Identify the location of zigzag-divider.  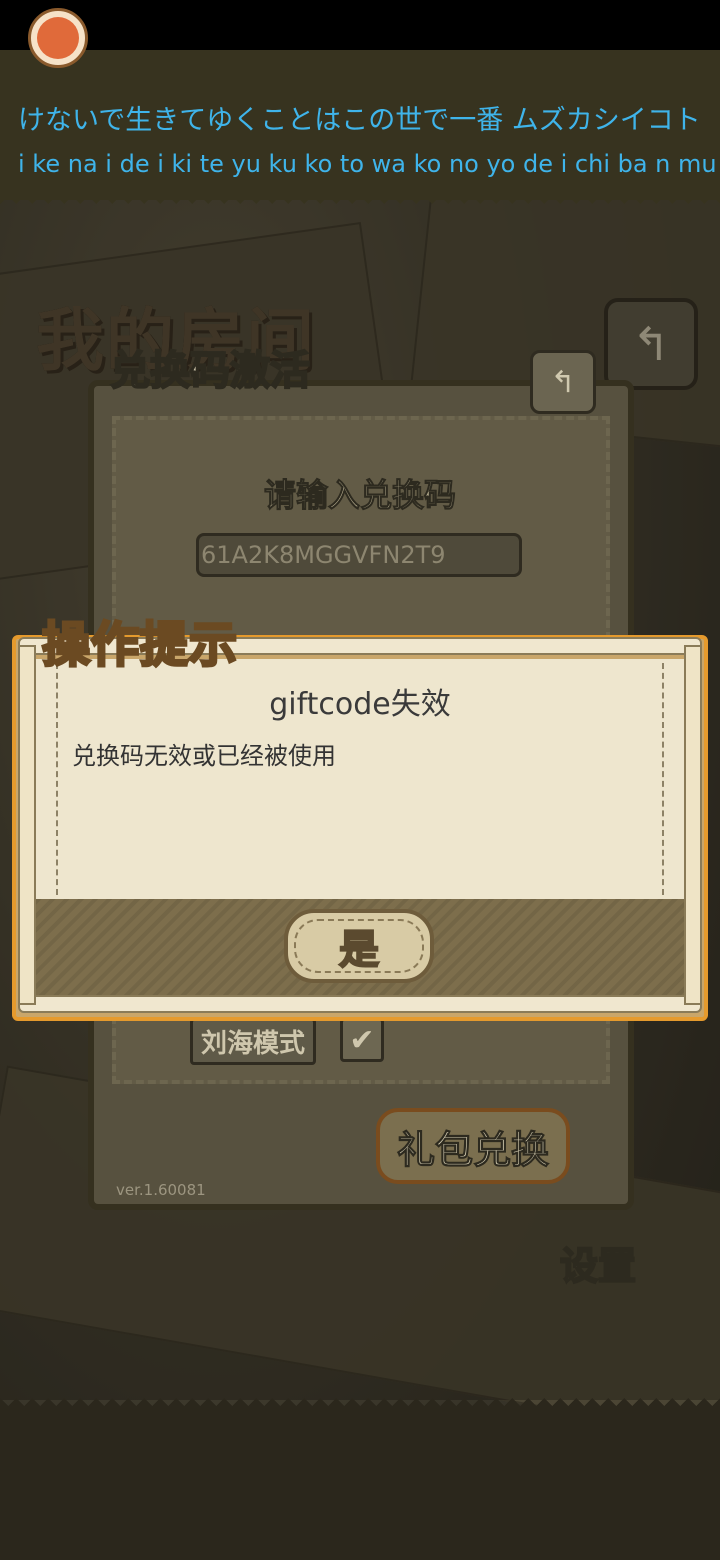
(360, 204).